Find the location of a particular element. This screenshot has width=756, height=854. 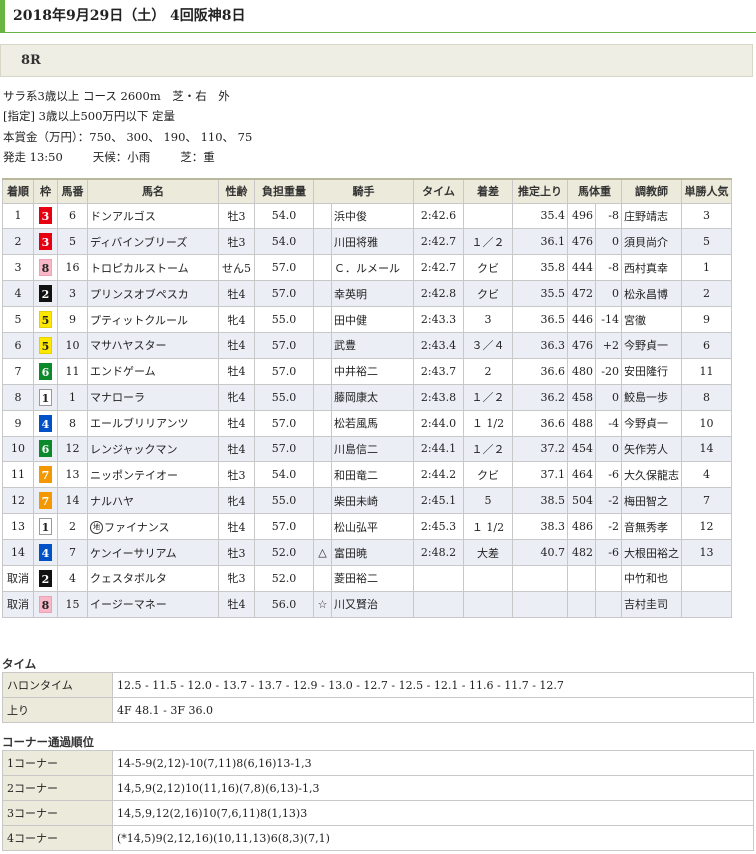

result-row: 取消 8 15 イージーマネー 牡4 56.0 ☆ 川又賢治 吉村圭司 is located at coordinates (367, 604).